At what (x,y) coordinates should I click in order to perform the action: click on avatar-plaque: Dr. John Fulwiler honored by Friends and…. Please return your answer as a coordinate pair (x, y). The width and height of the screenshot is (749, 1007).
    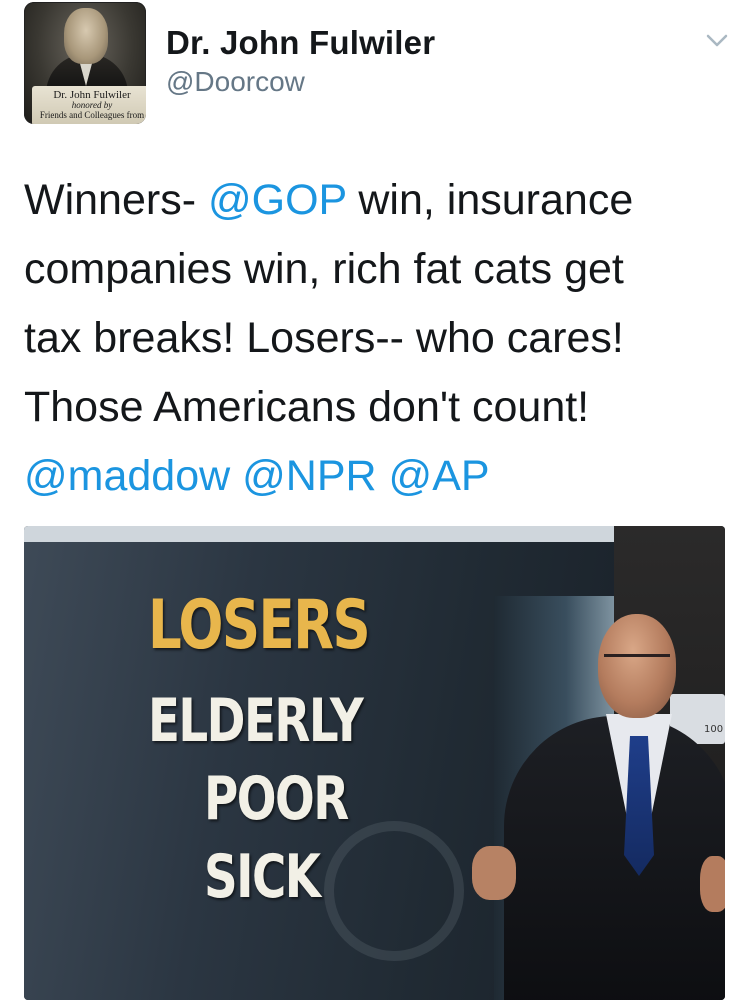
    Looking at the image, I should click on (89, 105).